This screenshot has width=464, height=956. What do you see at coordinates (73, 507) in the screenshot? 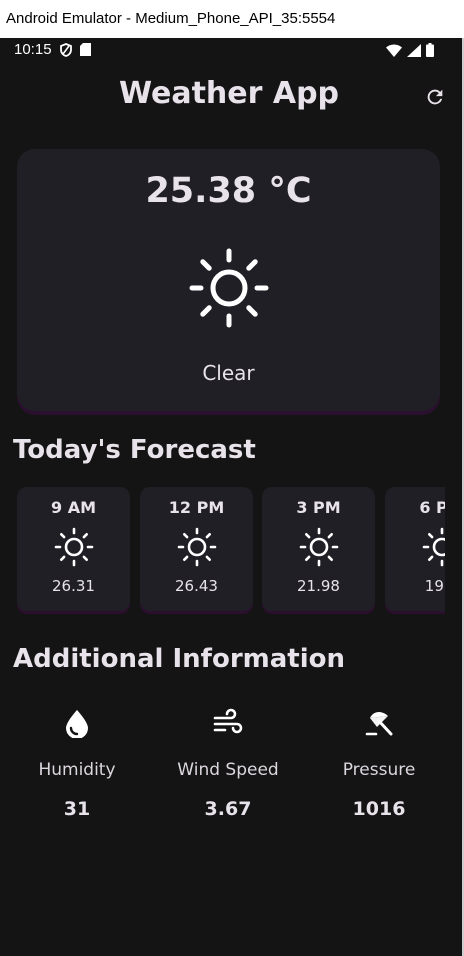
I see `forecast-time: 9 AM` at bounding box center [73, 507].